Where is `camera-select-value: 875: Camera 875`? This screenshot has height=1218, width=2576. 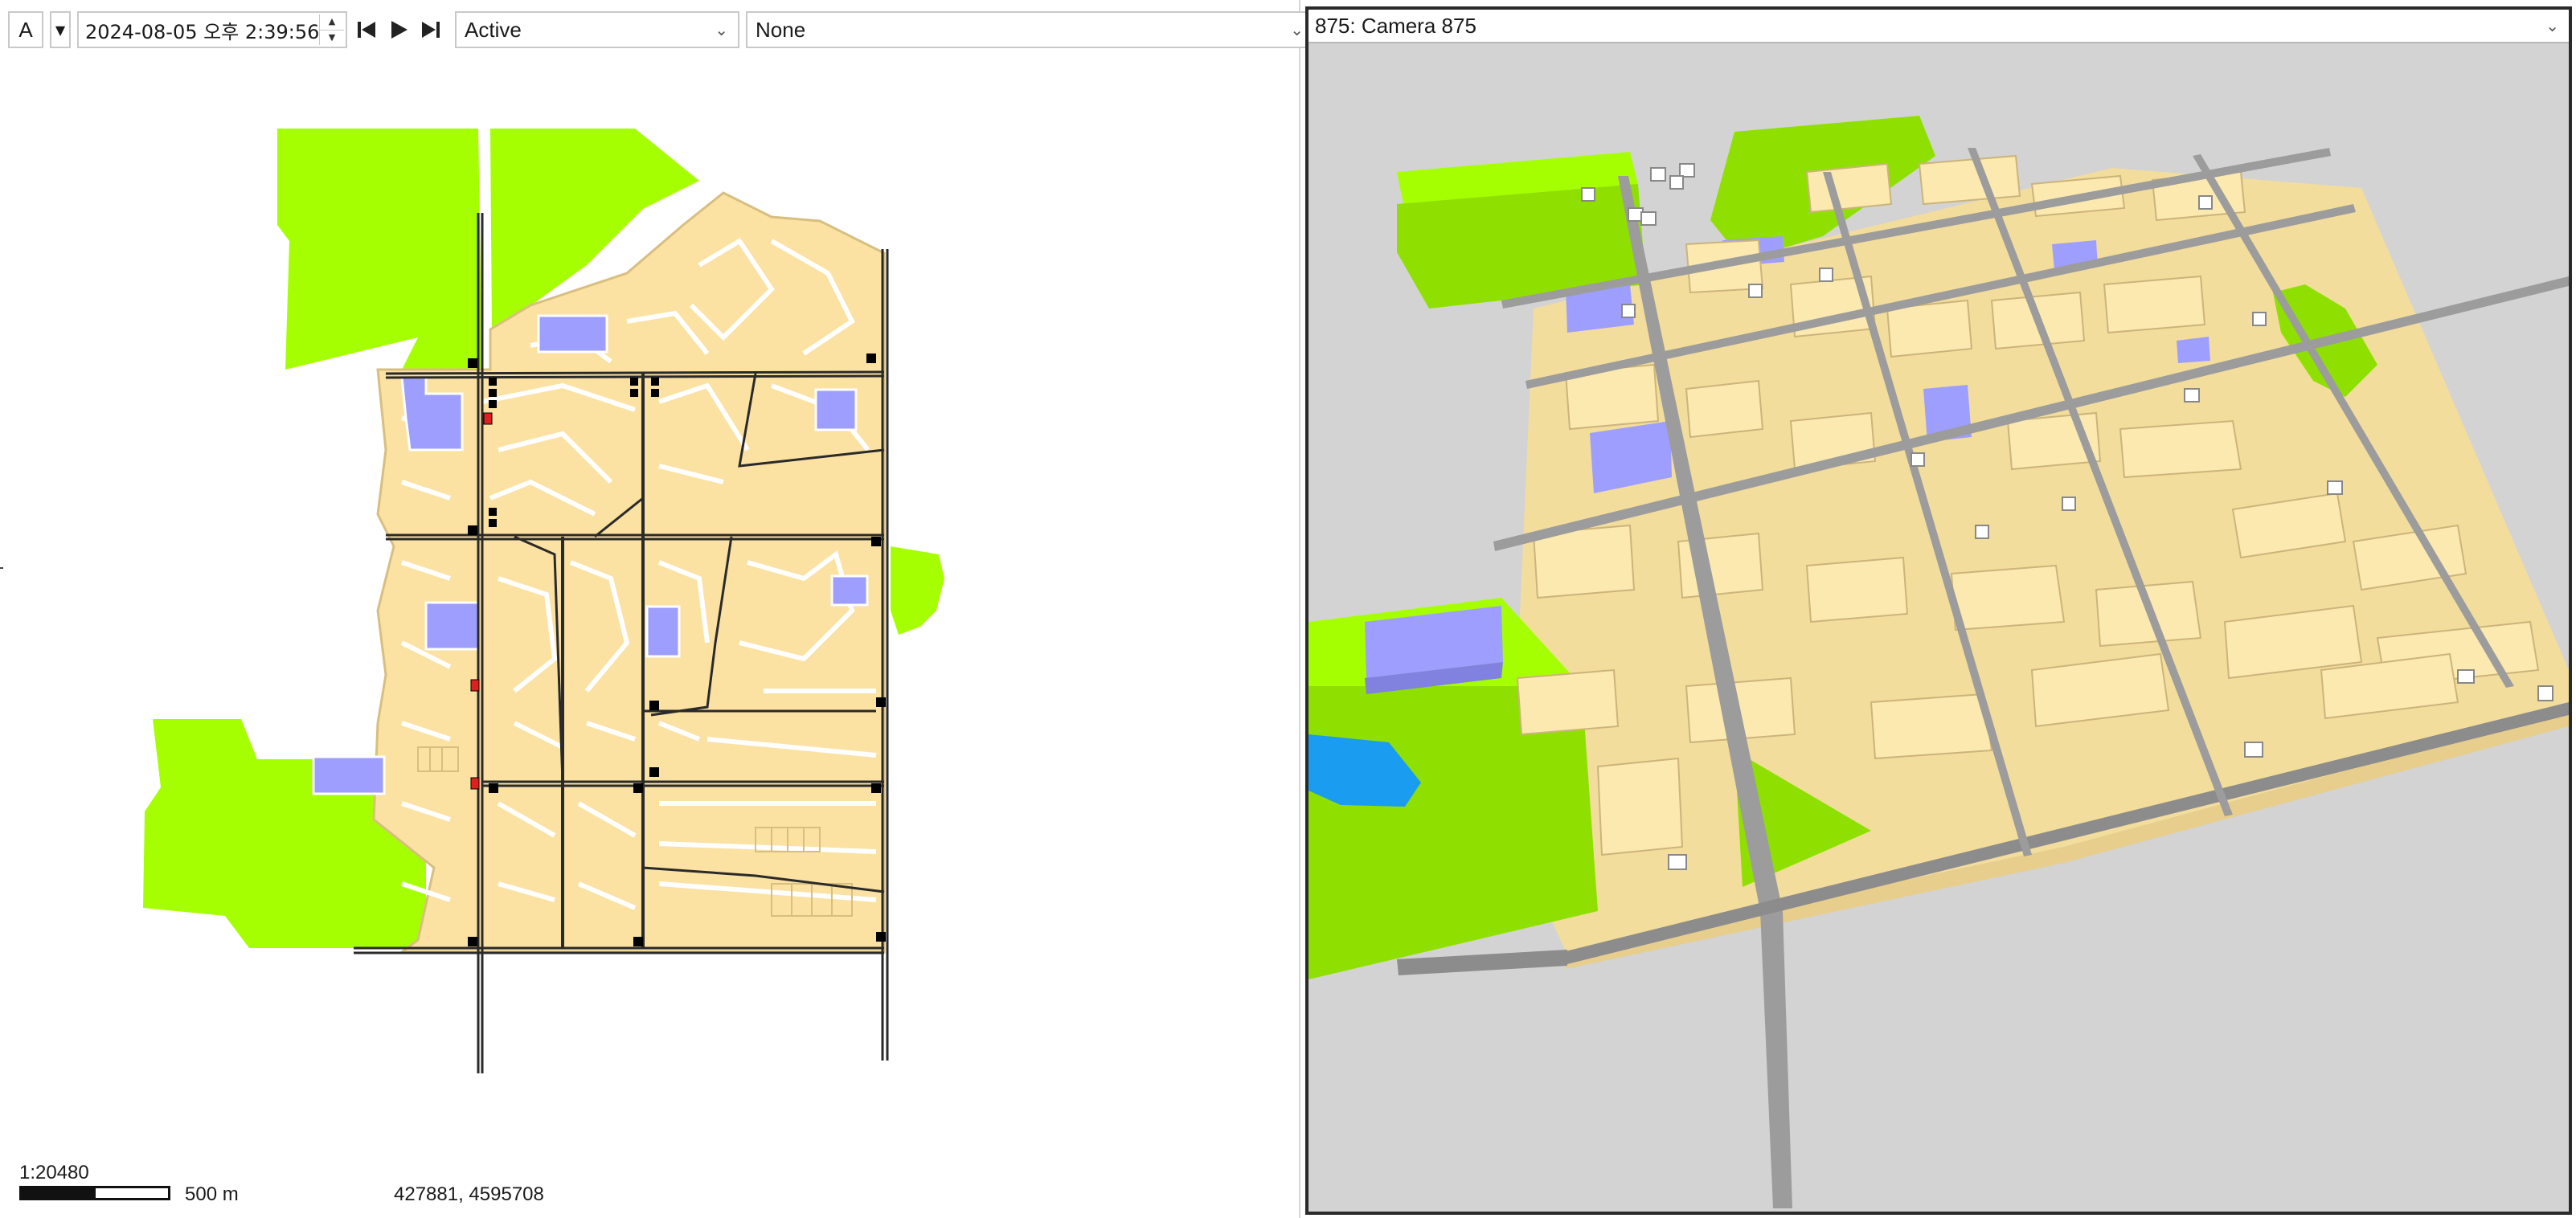 camera-select-value: 875: Camera 875 is located at coordinates (1395, 25).